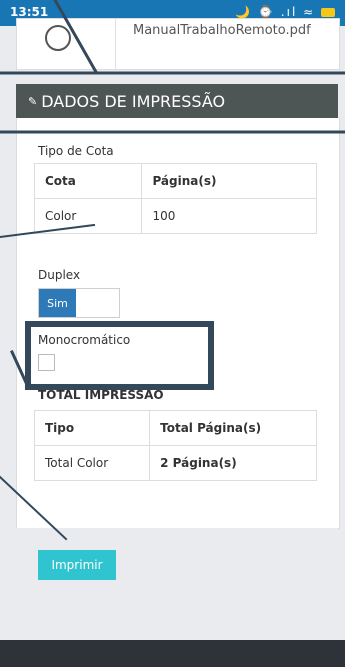 Image resolution: width=345 pixels, height=667 pixels. I want to click on edit-icon: ✎, so click(33, 101).